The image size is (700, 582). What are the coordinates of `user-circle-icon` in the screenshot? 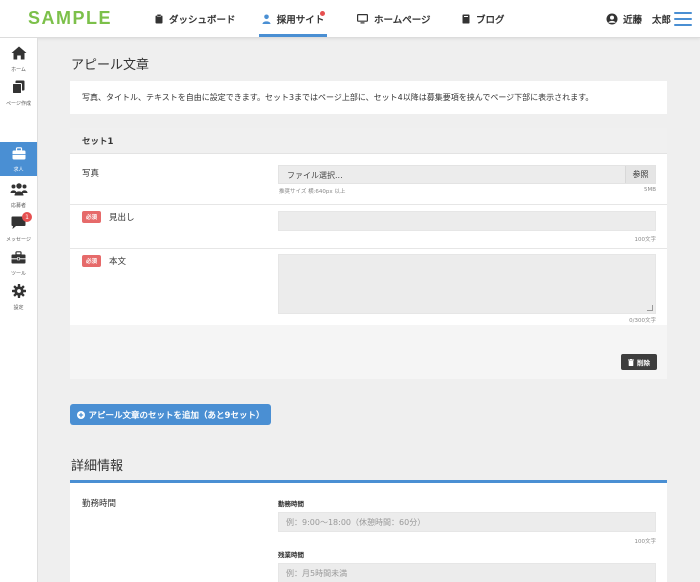 It's located at (612, 19).